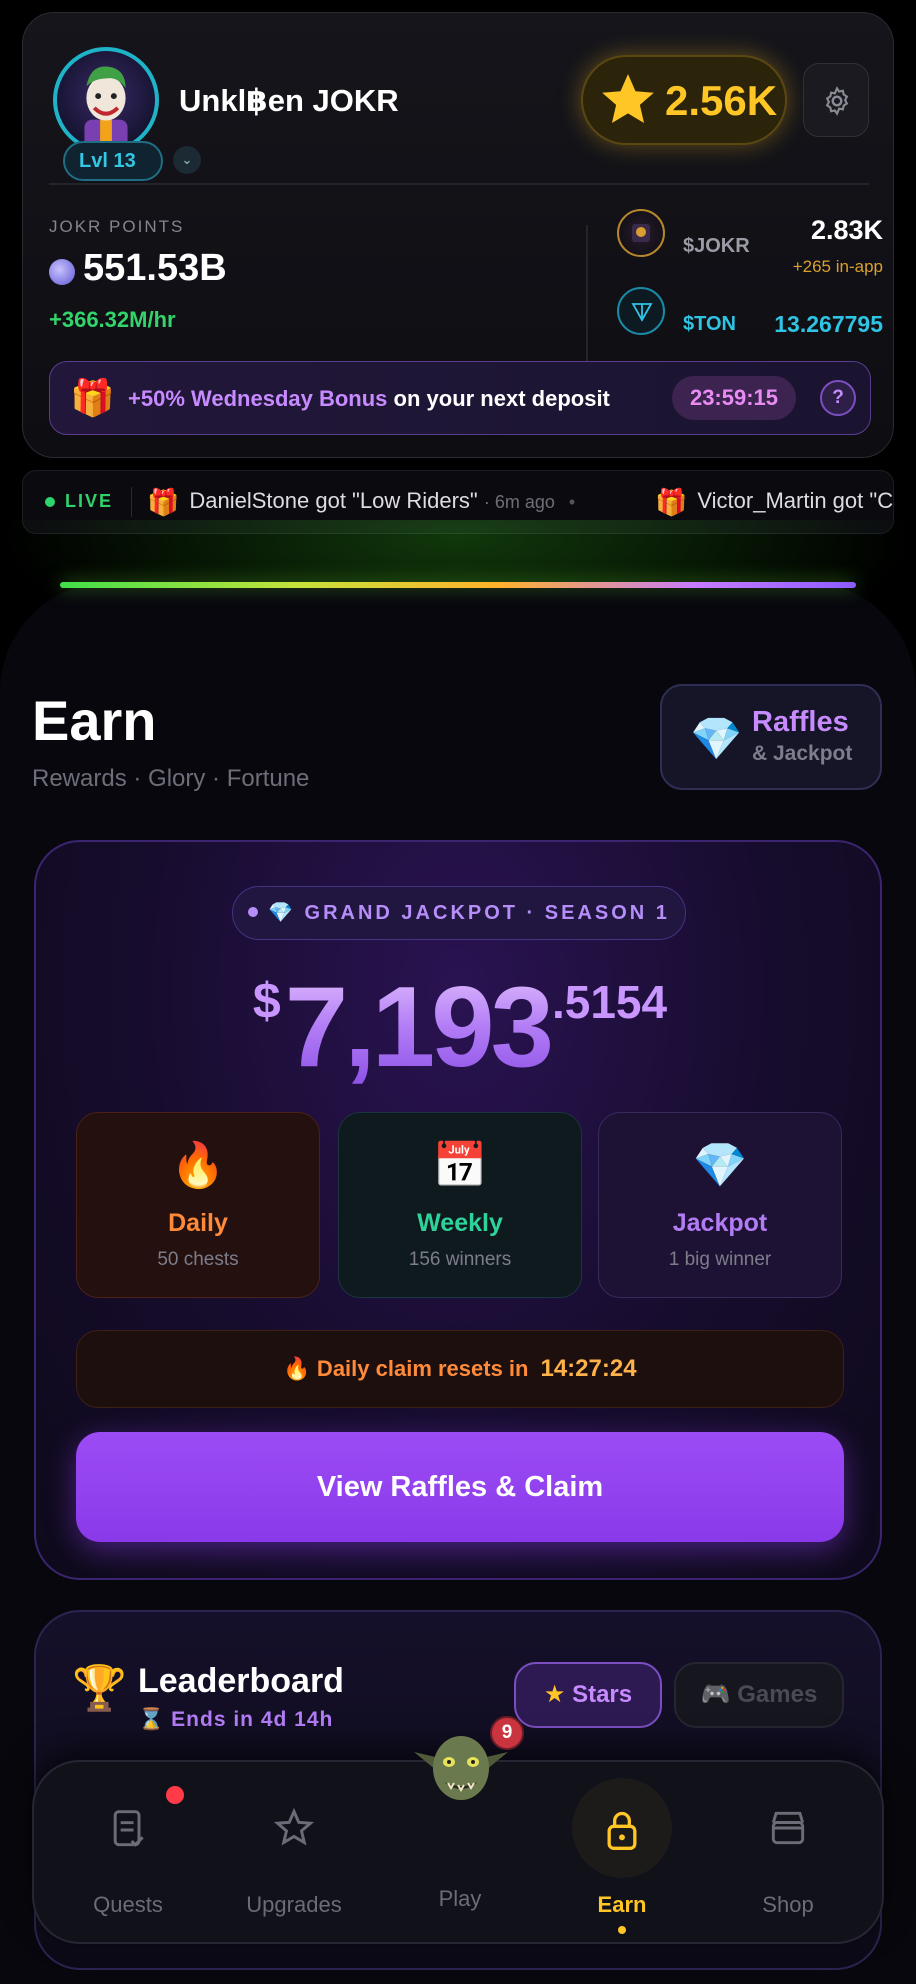 The height and width of the screenshot is (1984, 916). What do you see at coordinates (460, 1223) in the screenshot?
I see `tier-name: Weekly` at bounding box center [460, 1223].